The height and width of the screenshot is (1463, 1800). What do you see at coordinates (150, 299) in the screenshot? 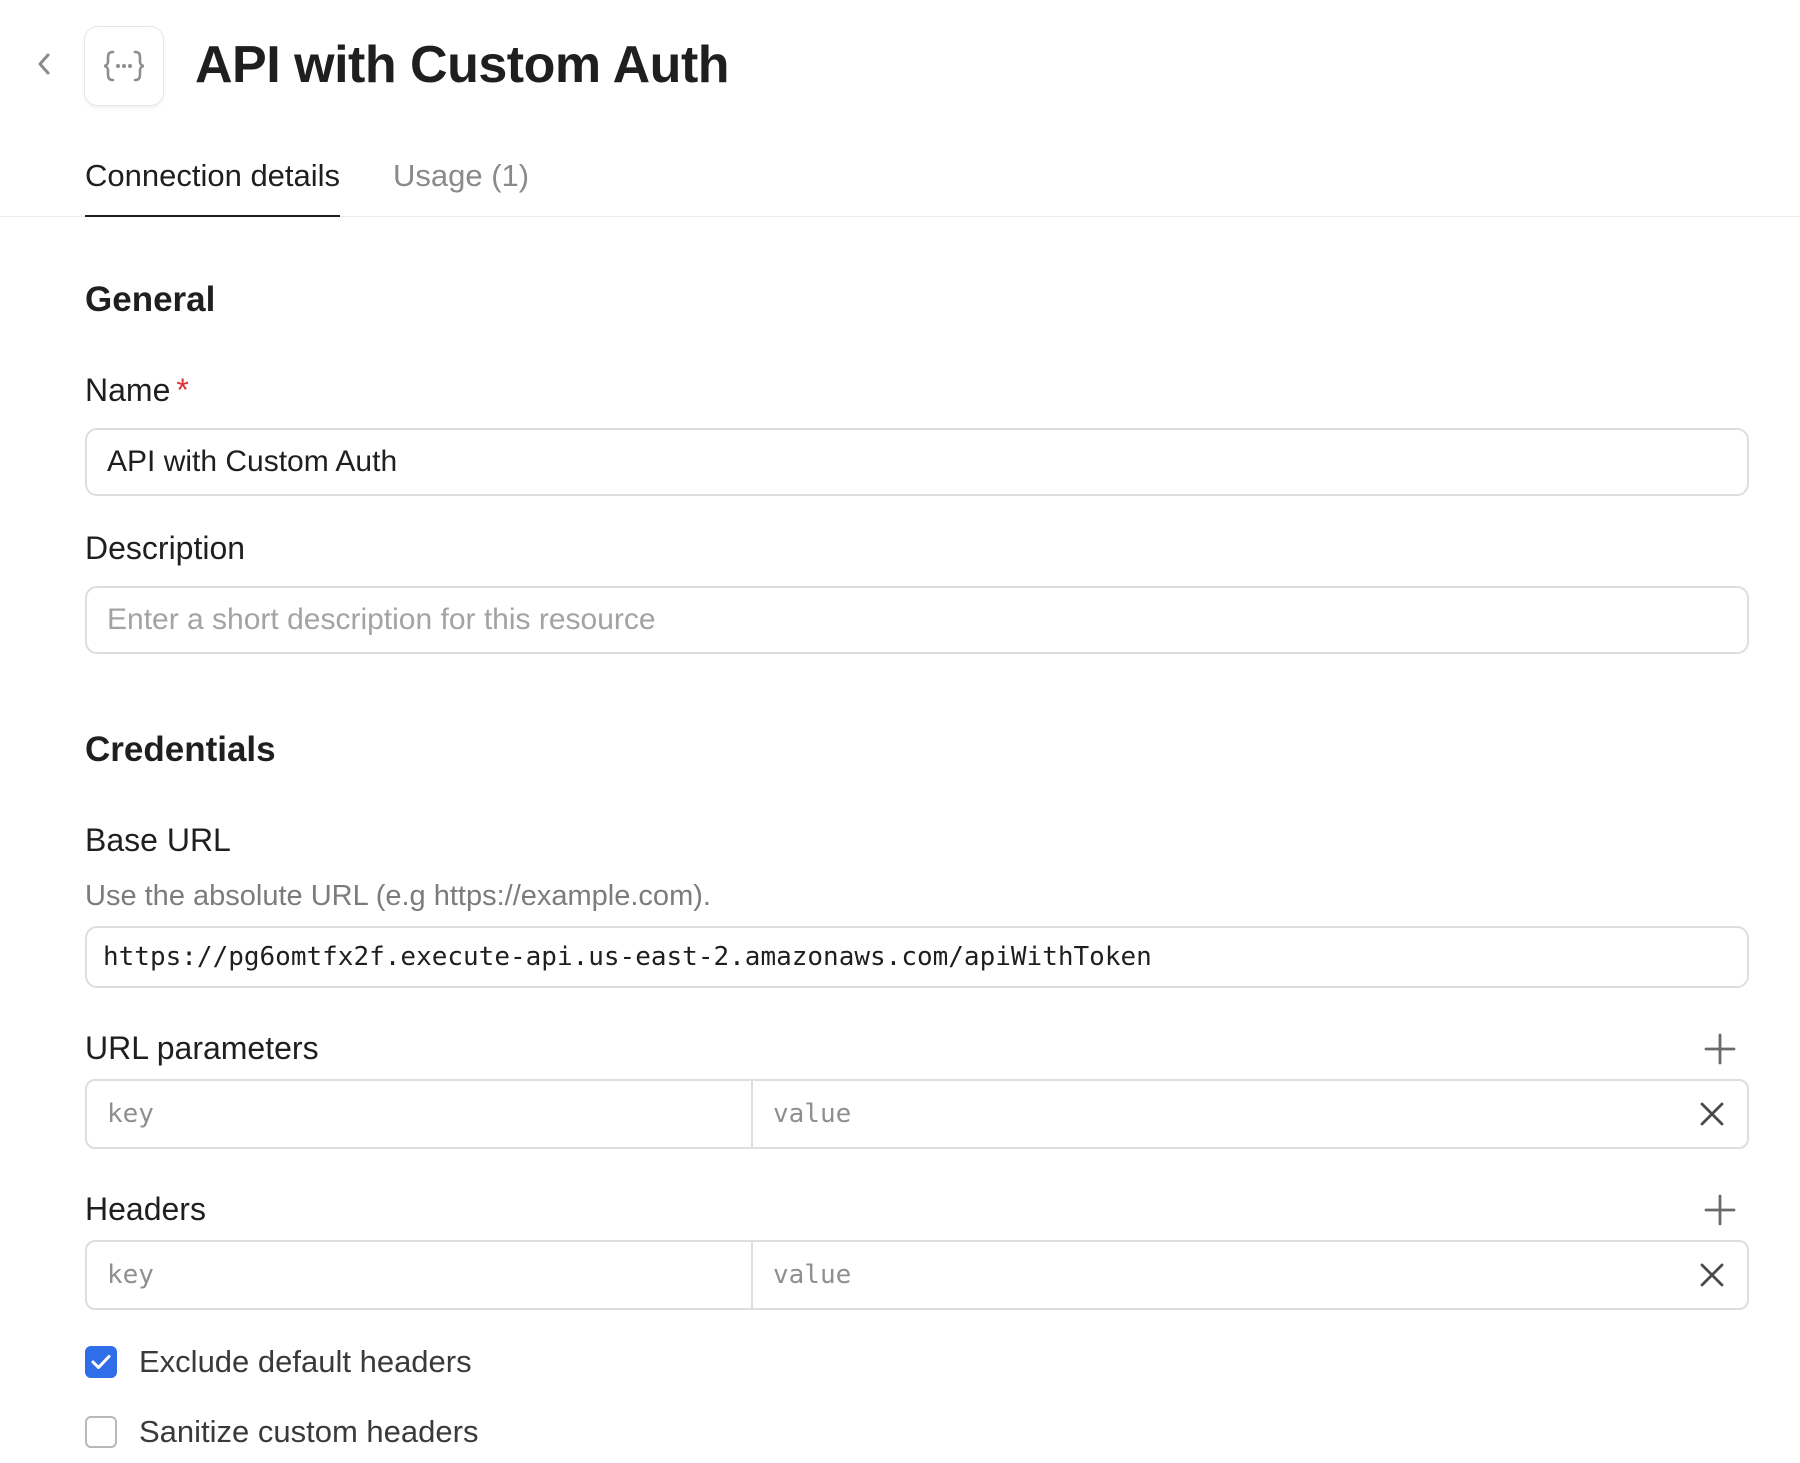
I see `section-title-general: General` at bounding box center [150, 299].